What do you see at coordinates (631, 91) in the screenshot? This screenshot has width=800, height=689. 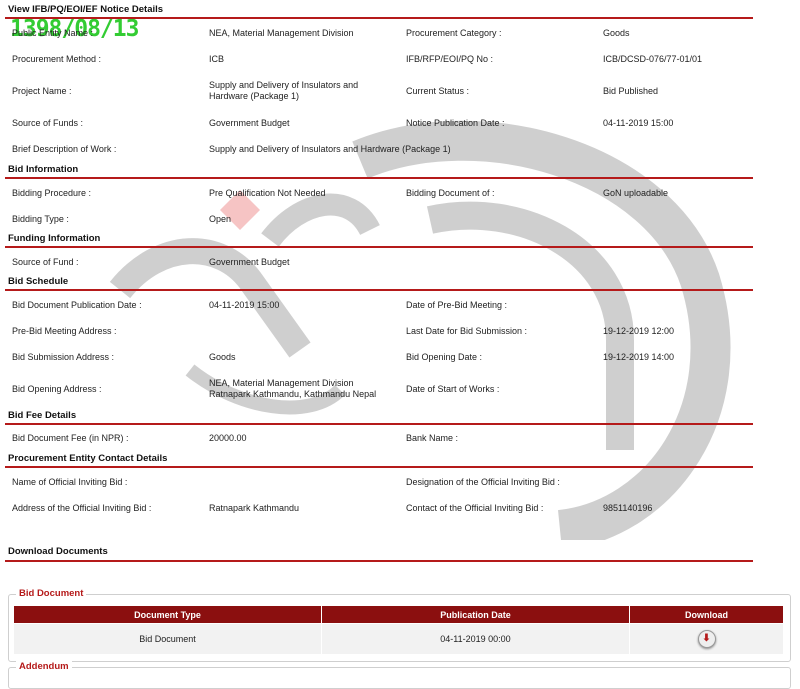 I see `current-status-value: Bid Published` at bounding box center [631, 91].